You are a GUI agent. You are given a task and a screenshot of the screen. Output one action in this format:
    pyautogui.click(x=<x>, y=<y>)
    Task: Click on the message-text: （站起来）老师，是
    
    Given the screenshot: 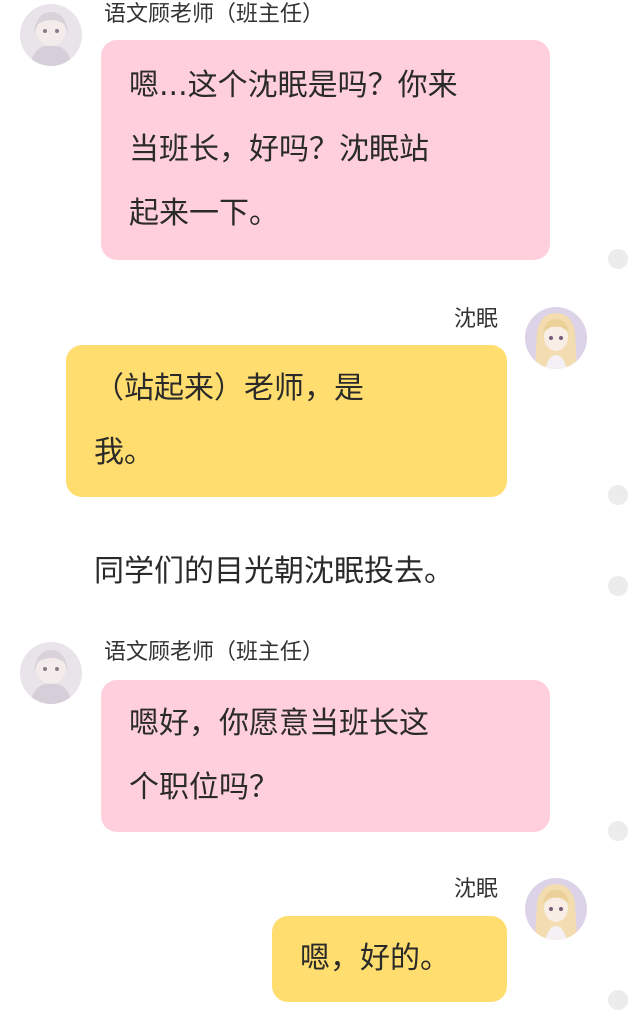 What is the action you would take?
    pyautogui.click(x=229, y=388)
    